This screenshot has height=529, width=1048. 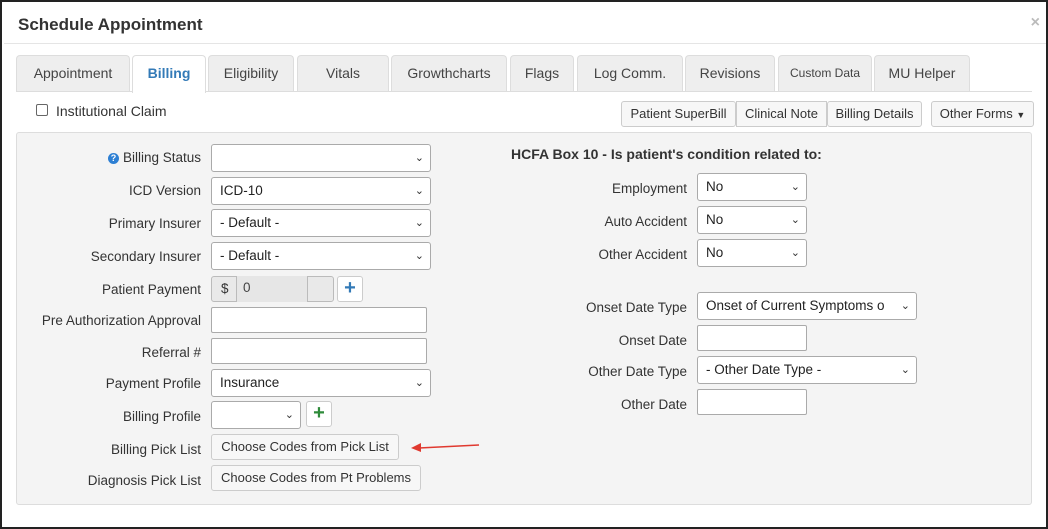 I want to click on tab-custom-data: Custom Data, so click(x=825, y=73).